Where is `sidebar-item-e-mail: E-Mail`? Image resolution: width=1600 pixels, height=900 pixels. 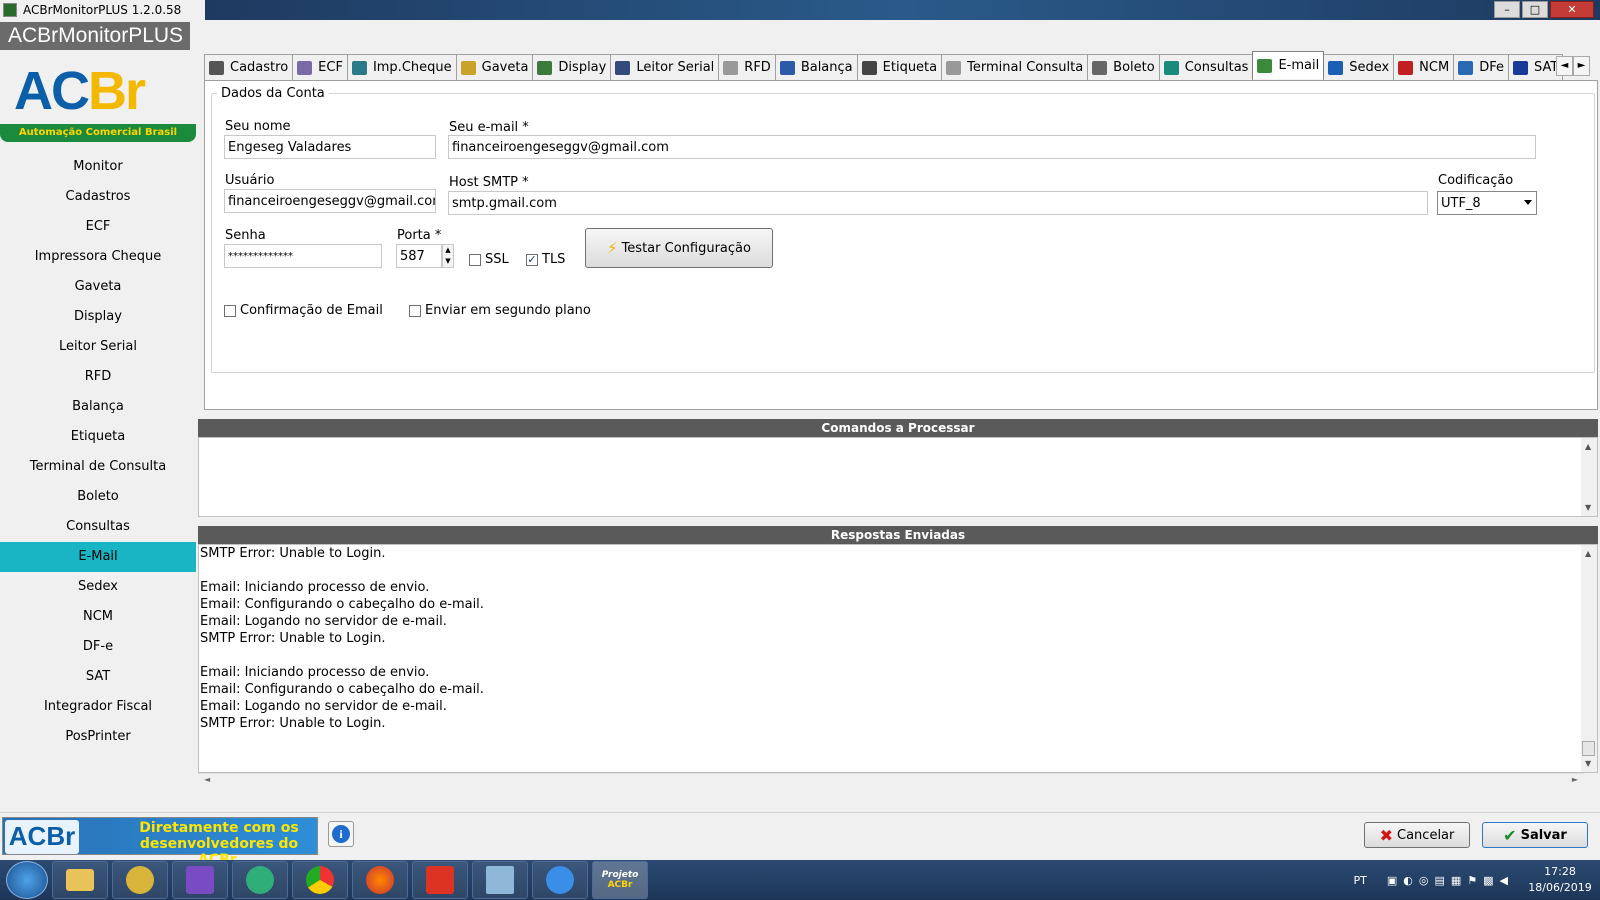 sidebar-item-e-mail: E-Mail is located at coordinates (98, 557).